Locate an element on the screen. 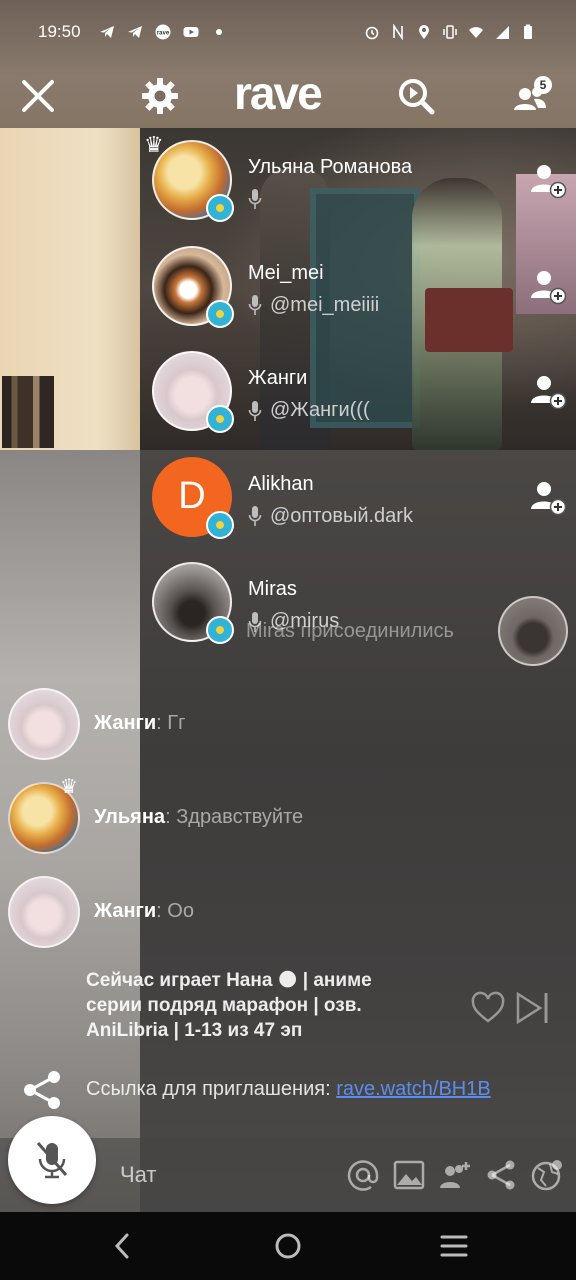 The width and height of the screenshot is (576, 1280). participant-handle: @Жанги((( is located at coordinates (309, 410).